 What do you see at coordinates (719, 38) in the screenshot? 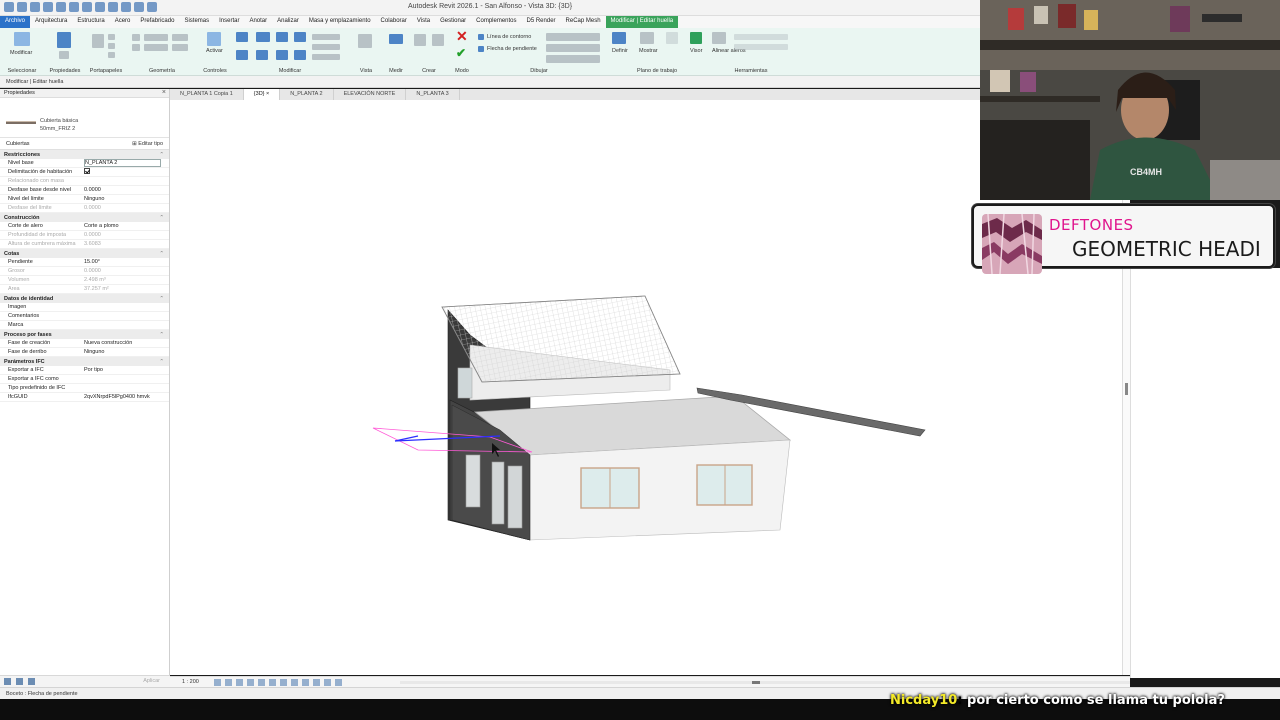
I see `align-eaves-icon` at bounding box center [719, 38].